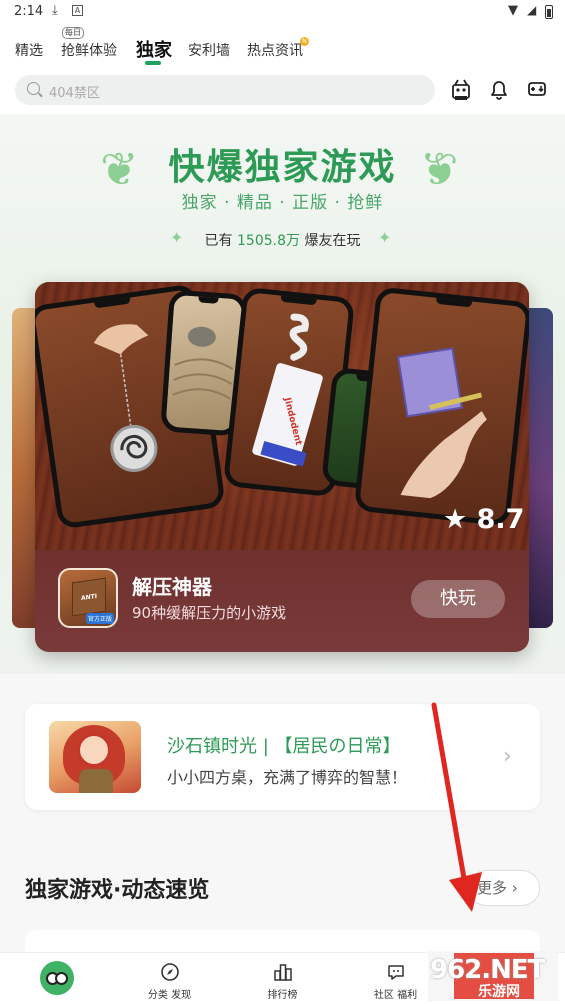 The image size is (565, 1004). Describe the element at coordinates (169, 972) in the screenshot. I see `compass-icon` at that location.